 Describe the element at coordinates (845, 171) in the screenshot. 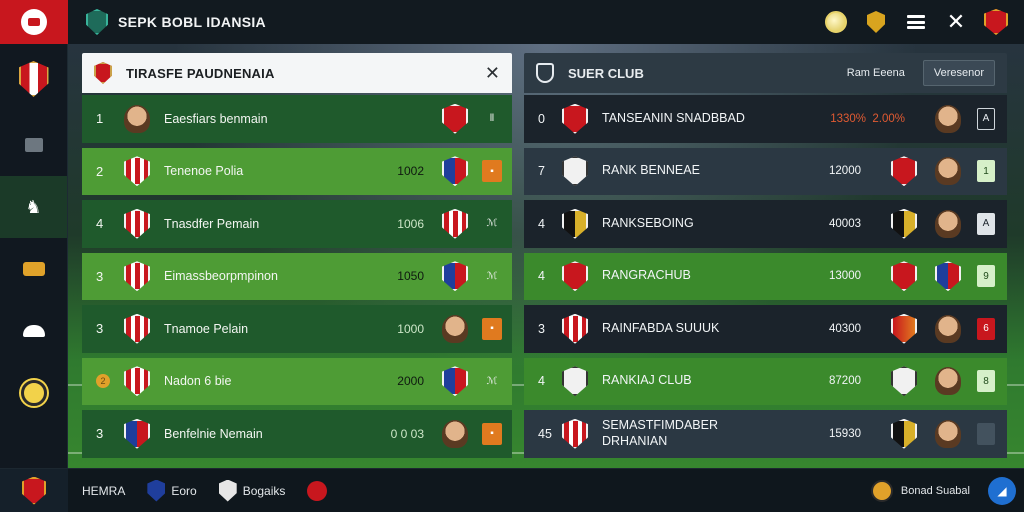

I see `club-score: 12000` at that location.